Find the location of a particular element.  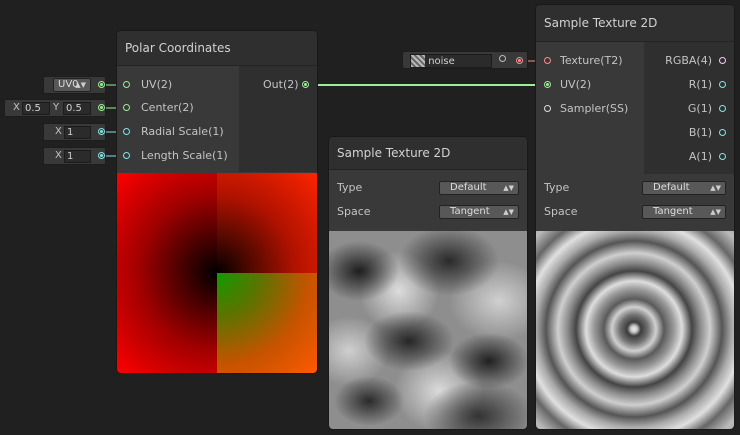

node-title: Polar Coordinates is located at coordinates (217, 48).